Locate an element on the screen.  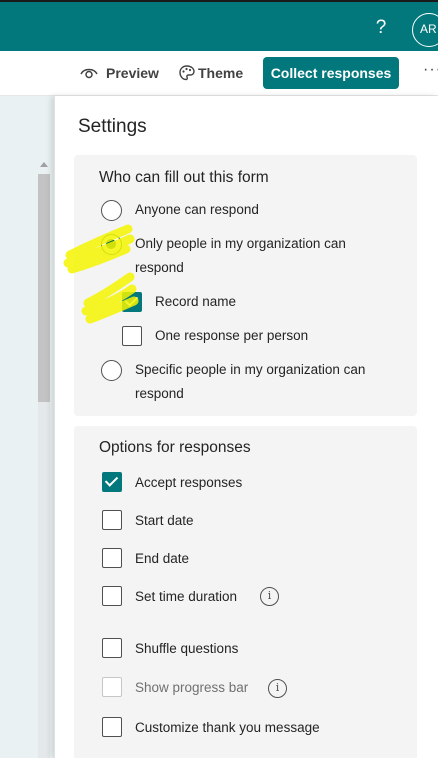
accept-responses-checkbox is located at coordinates (112, 482).